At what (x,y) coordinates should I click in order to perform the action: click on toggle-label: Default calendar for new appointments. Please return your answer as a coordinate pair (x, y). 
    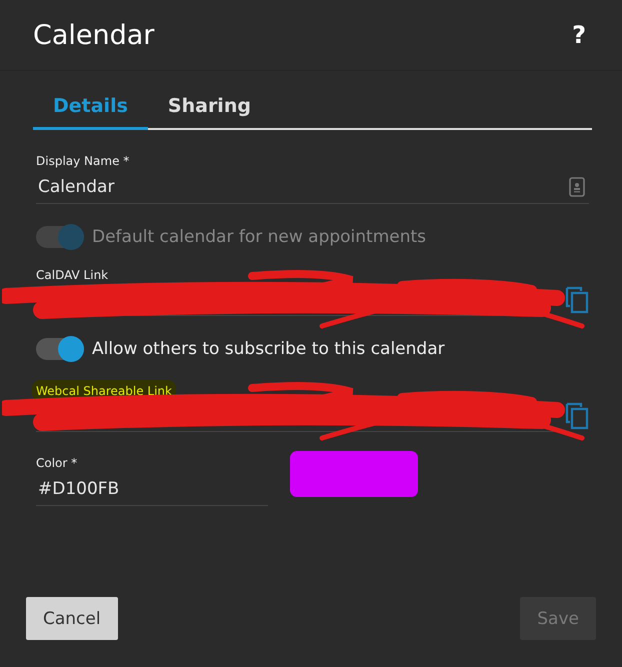
    Looking at the image, I should click on (259, 237).